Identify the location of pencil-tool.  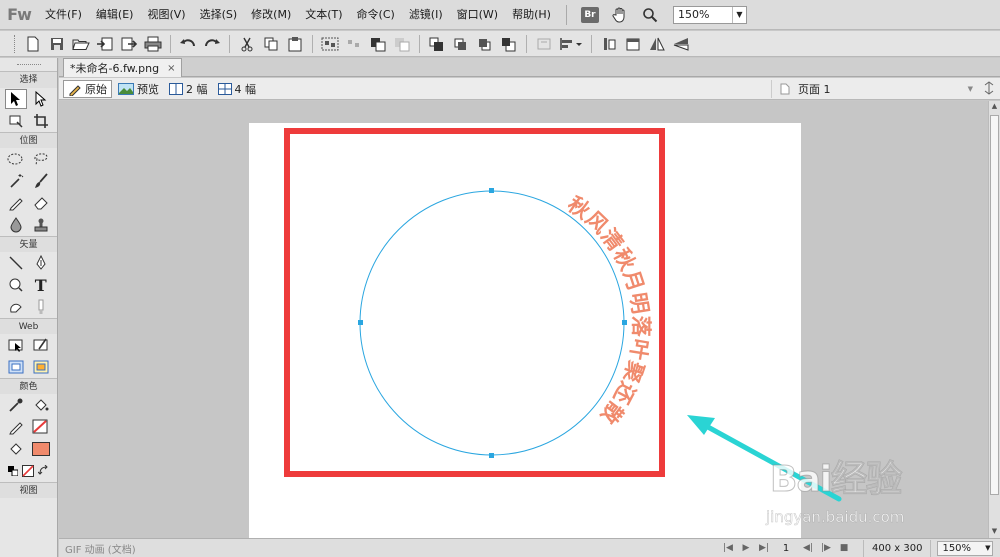
(16, 203).